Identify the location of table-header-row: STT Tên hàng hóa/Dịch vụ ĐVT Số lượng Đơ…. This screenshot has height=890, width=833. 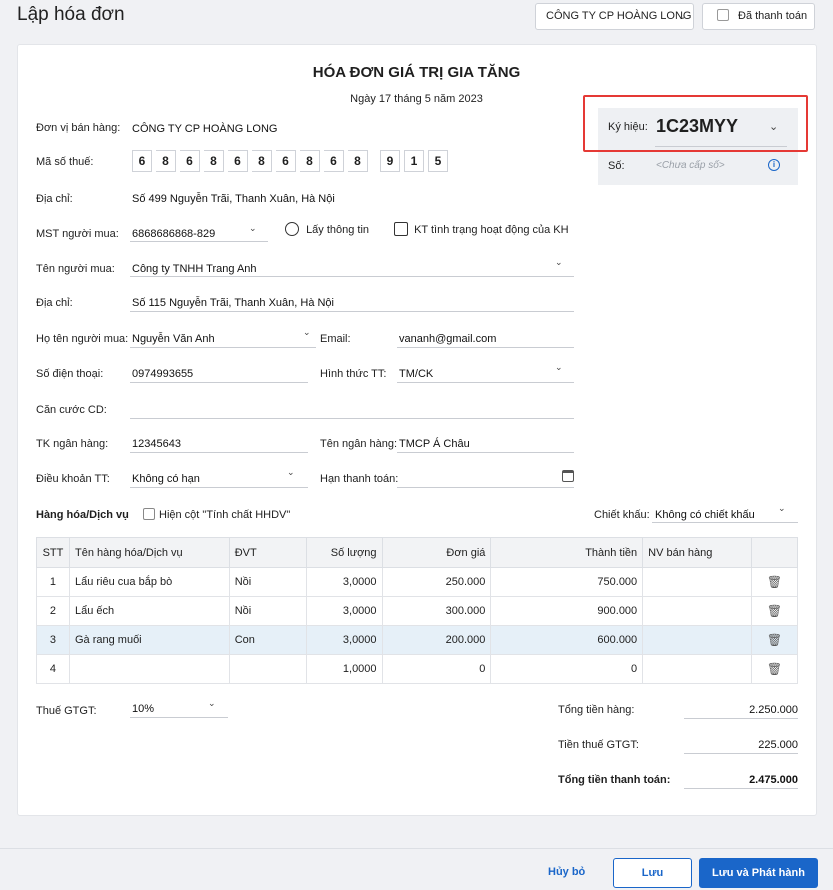
(417, 552).